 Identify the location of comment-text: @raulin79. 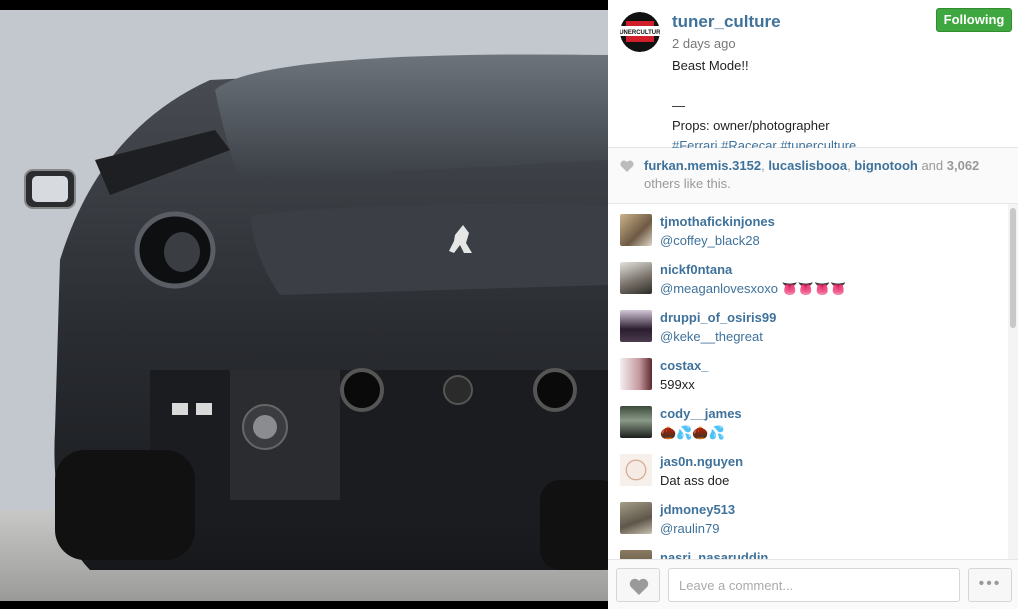
(690, 528).